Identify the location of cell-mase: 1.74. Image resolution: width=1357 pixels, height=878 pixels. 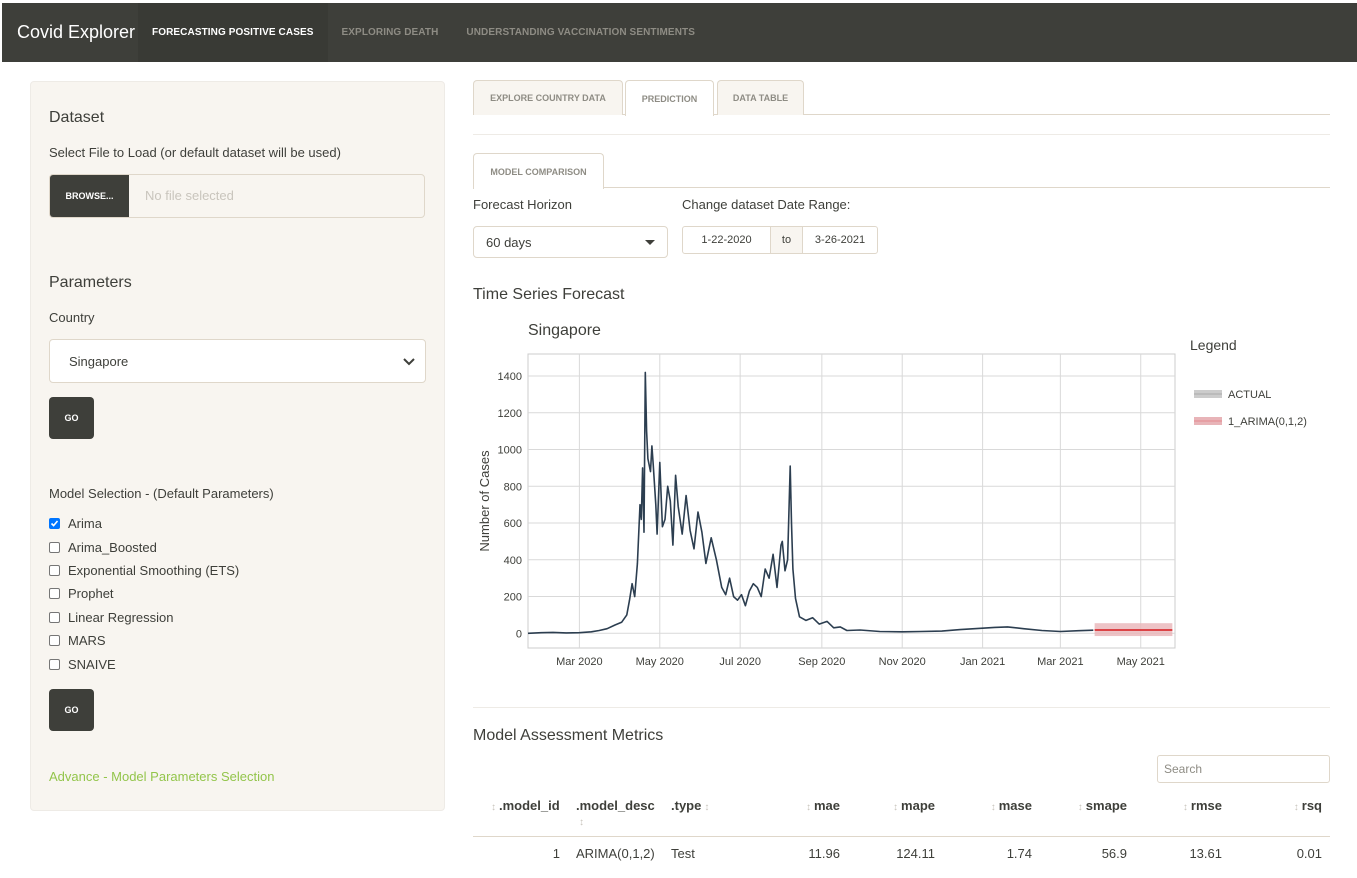
(1019, 853).